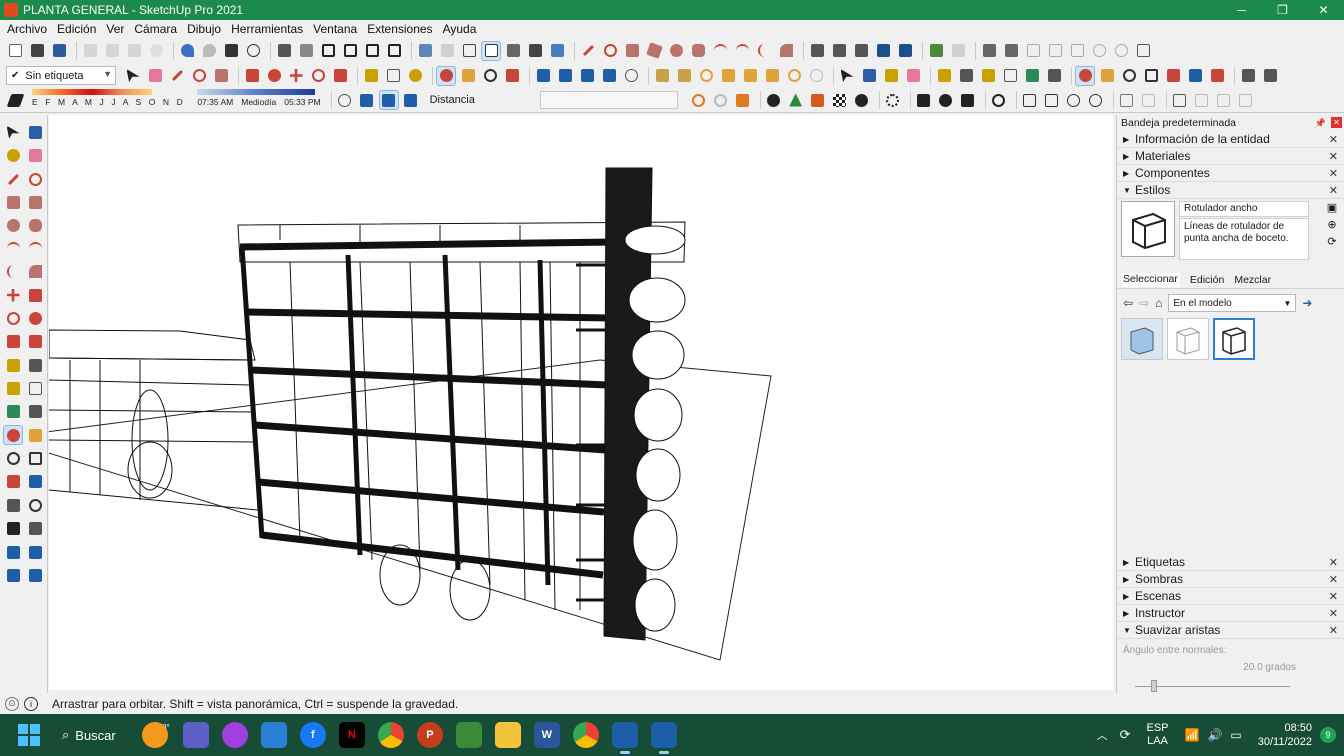 This screenshot has height=756, width=1344. What do you see at coordinates (944, 76) in the screenshot?
I see `tape-2-icon` at bounding box center [944, 76].